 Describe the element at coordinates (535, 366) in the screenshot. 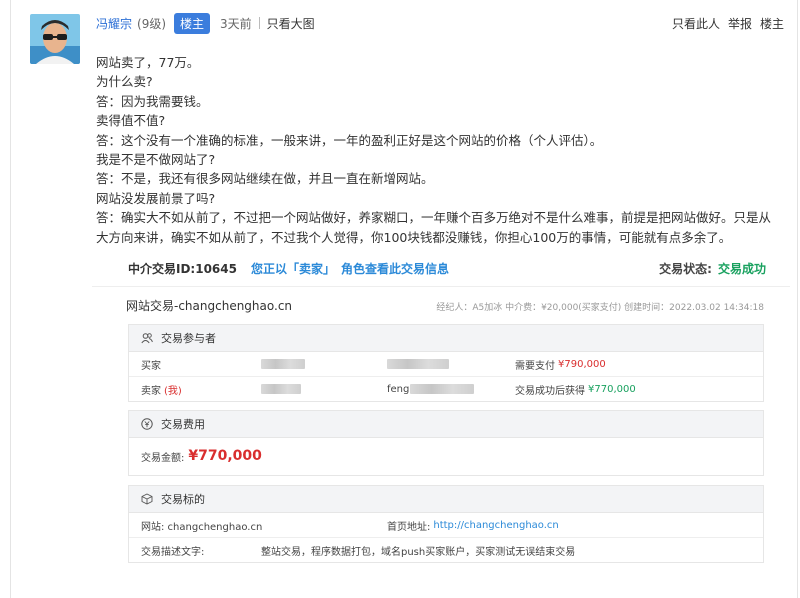

I see `need-pay-label: 需要支付` at that location.